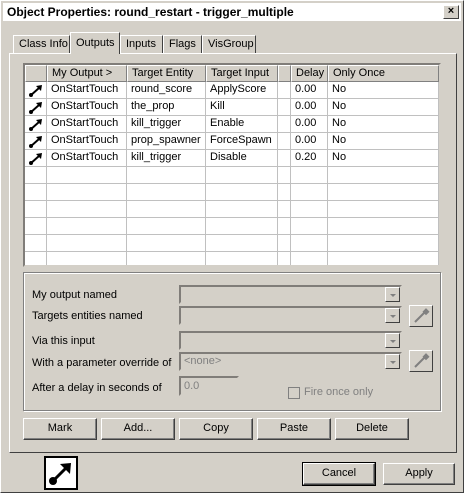  I want to click on table-row: OnStartTouch the_prop Kill 0.00 No, so click(232, 107).